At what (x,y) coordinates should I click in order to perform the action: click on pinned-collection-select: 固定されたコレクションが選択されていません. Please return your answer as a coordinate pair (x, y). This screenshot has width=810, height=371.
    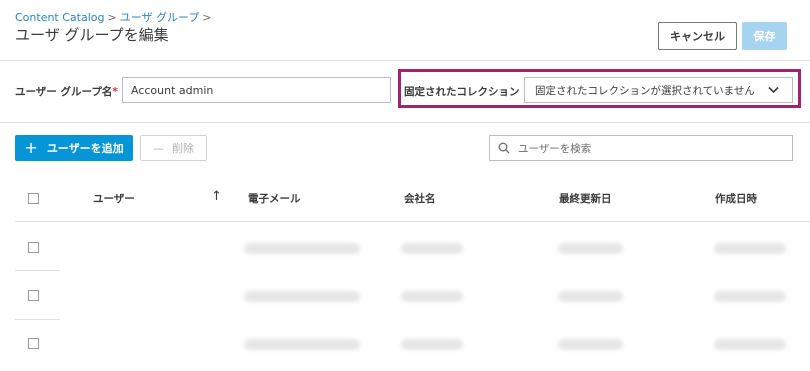
    Looking at the image, I should click on (658, 90).